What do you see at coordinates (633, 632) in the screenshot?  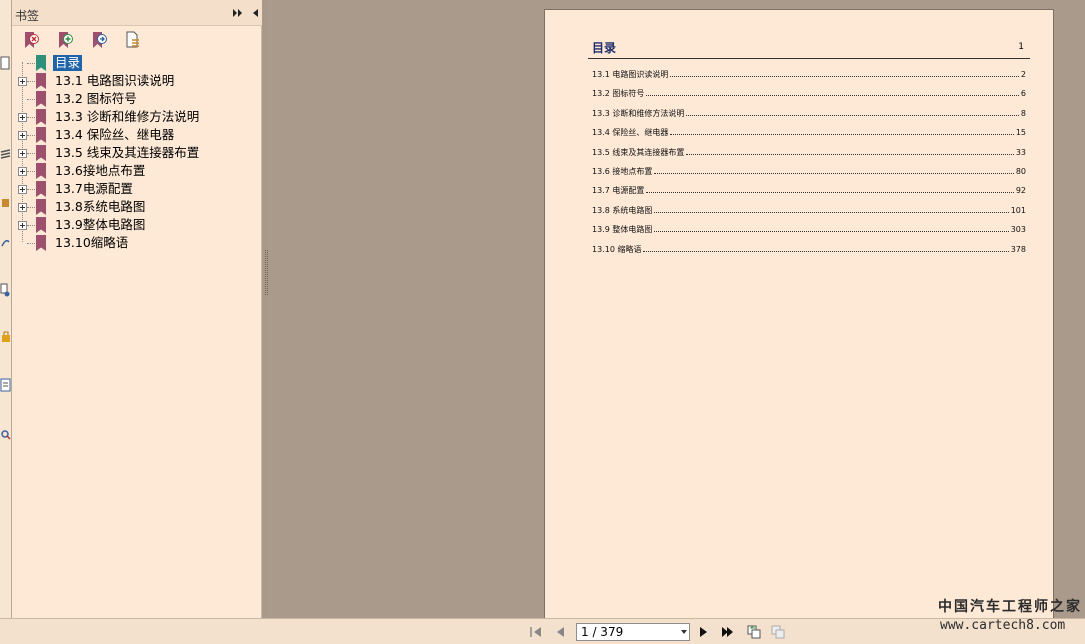 I see `page-number-input: 1 / 379` at bounding box center [633, 632].